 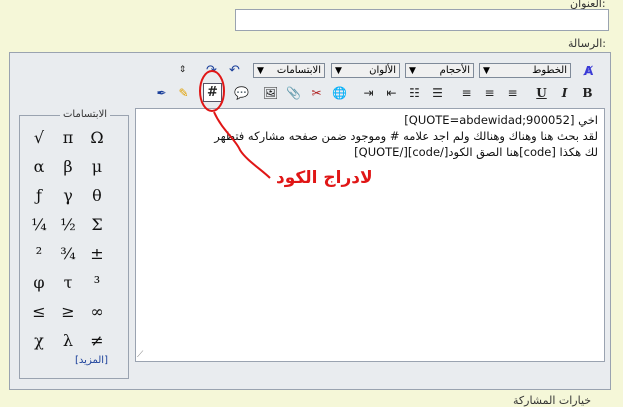 What do you see at coordinates (324, 178) in the screenshot?
I see `annotation-text: لادراج الكود` at bounding box center [324, 178].